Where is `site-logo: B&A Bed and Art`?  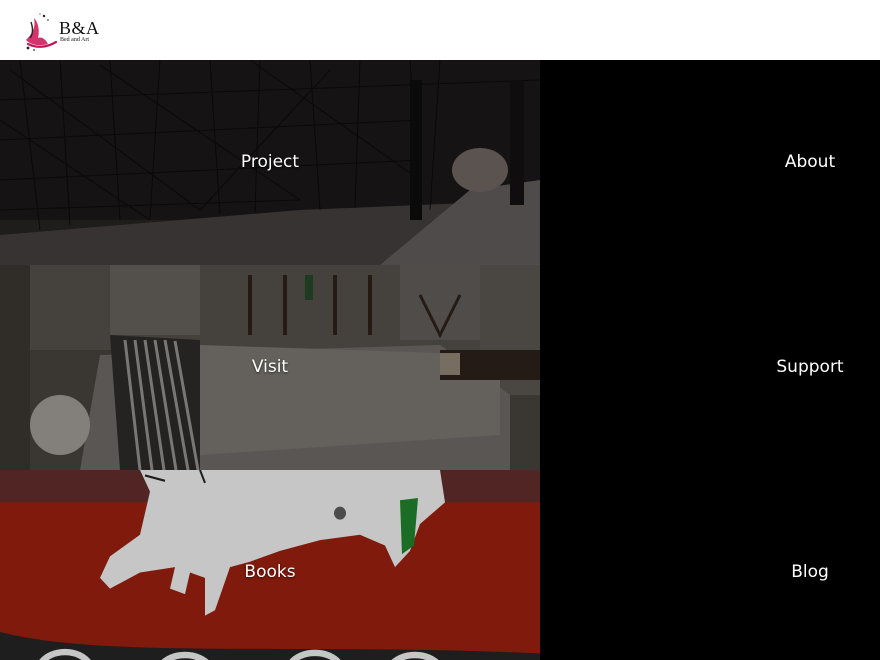 site-logo: B&A Bed and Art is located at coordinates (63, 31).